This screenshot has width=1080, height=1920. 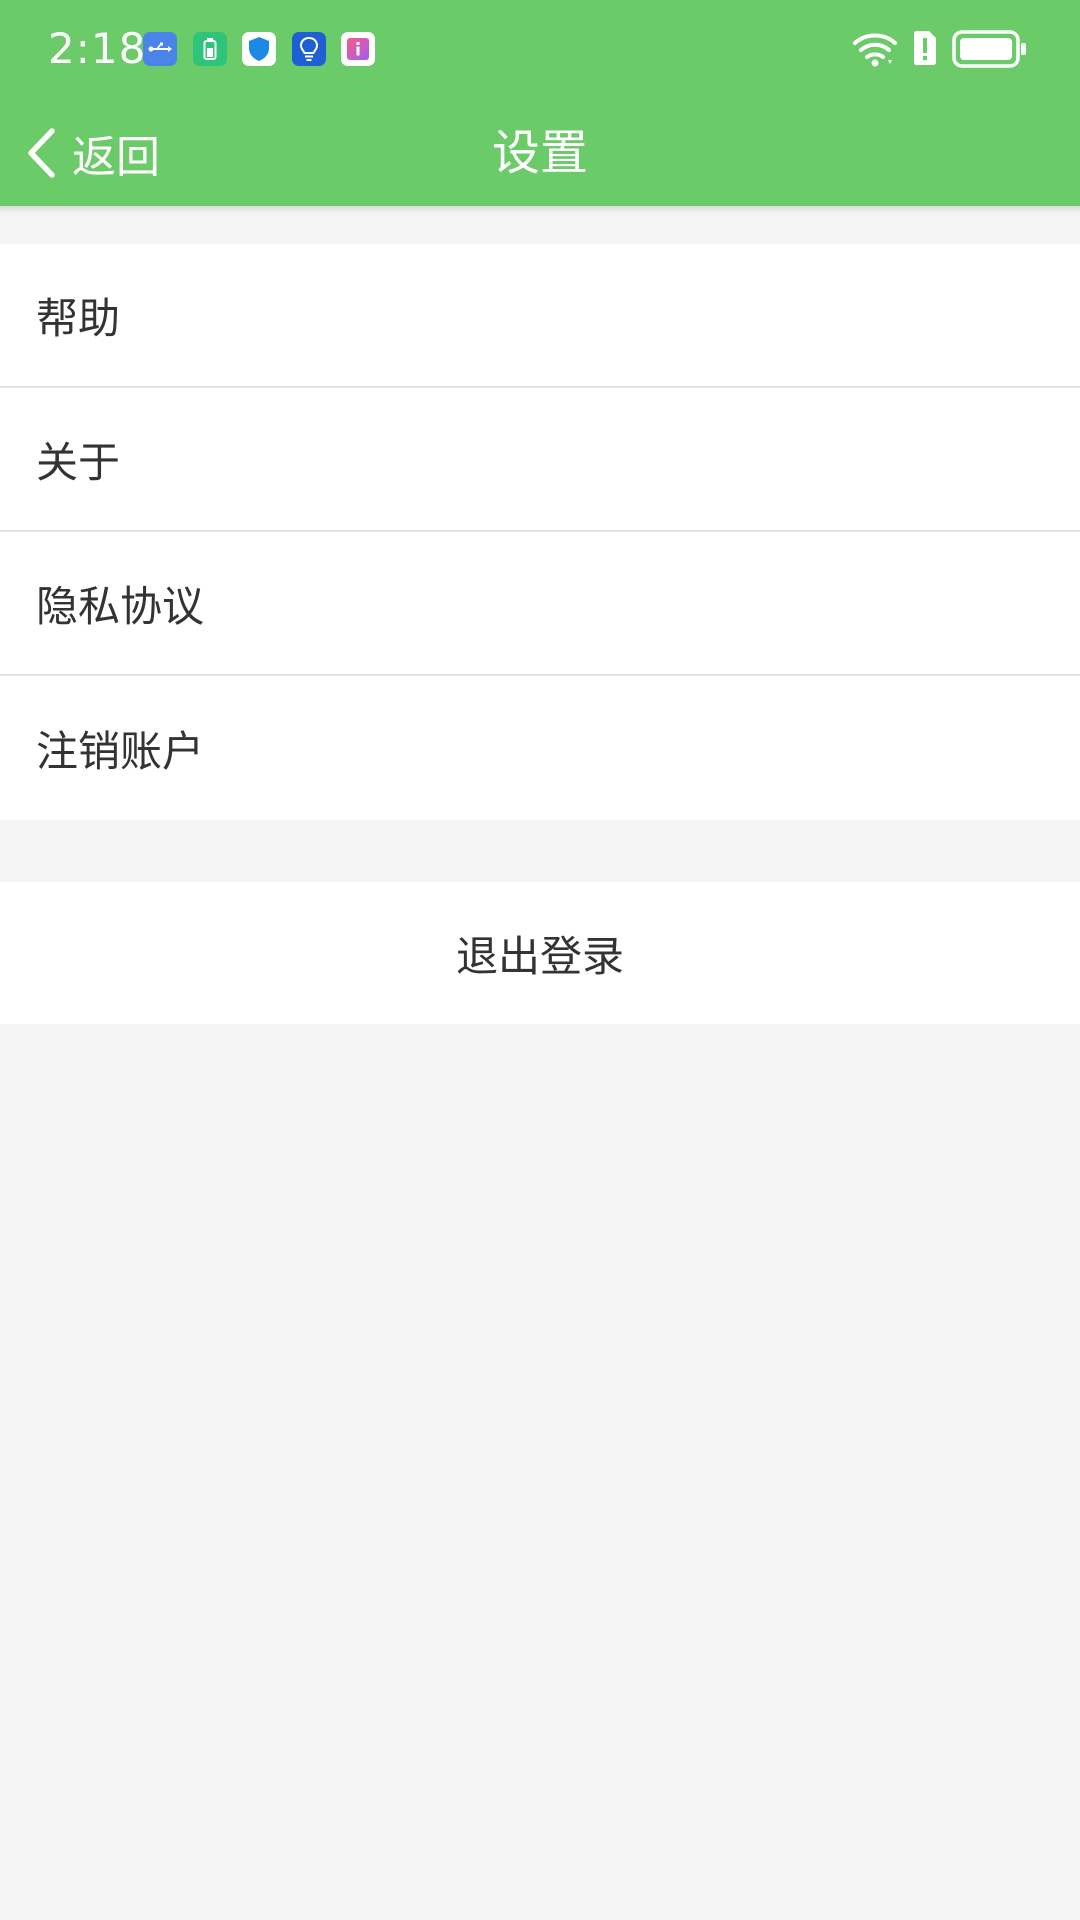 What do you see at coordinates (97, 48) in the screenshot?
I see `status-time: 2:18` at bounding box center [97, 48].